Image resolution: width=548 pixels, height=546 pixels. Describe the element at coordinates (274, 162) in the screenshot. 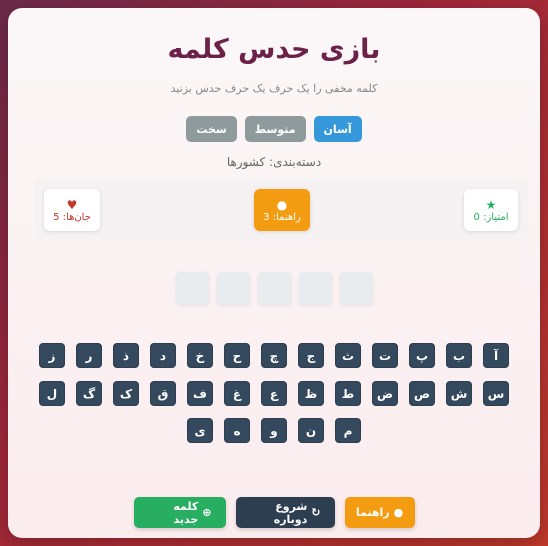

I see `category-label: دسته‌بندی: کشورها` at that location.